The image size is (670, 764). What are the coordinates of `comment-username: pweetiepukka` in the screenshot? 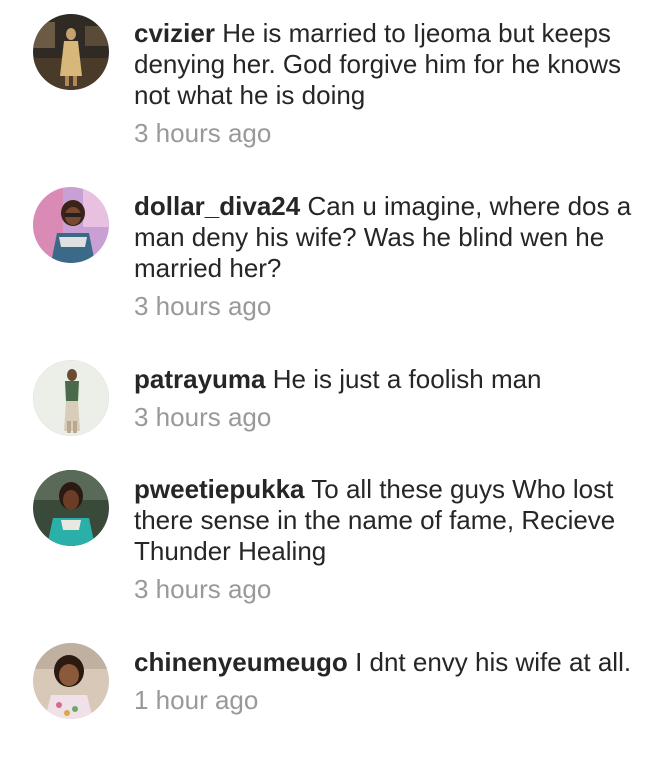 It's located at (219, 489).